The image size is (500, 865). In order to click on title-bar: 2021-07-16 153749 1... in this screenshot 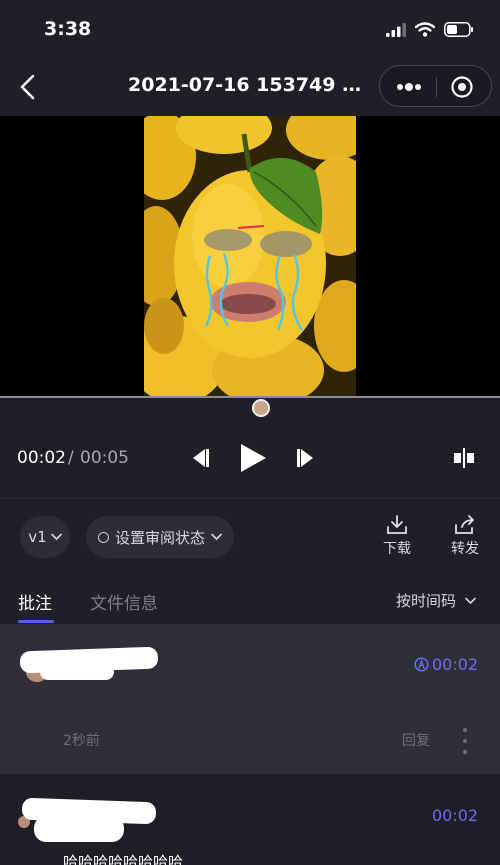, I will do `click(250, 88)`.